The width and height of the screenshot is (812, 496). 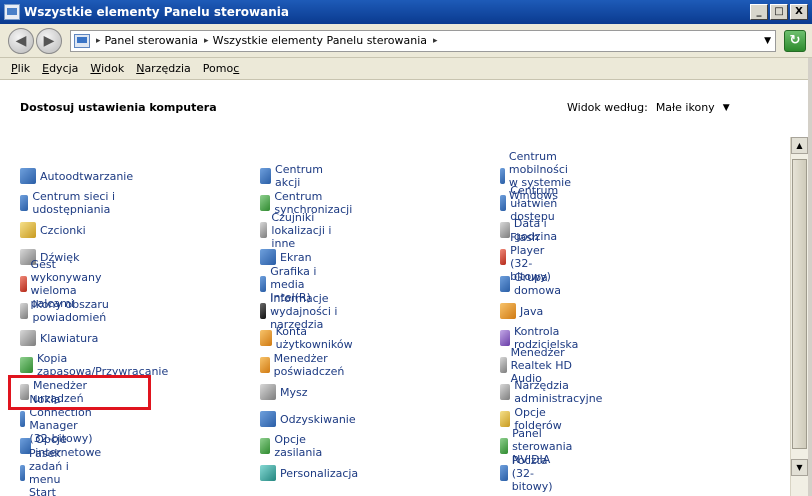 I want to click on sensors-icon, so click(x=264, y=230).